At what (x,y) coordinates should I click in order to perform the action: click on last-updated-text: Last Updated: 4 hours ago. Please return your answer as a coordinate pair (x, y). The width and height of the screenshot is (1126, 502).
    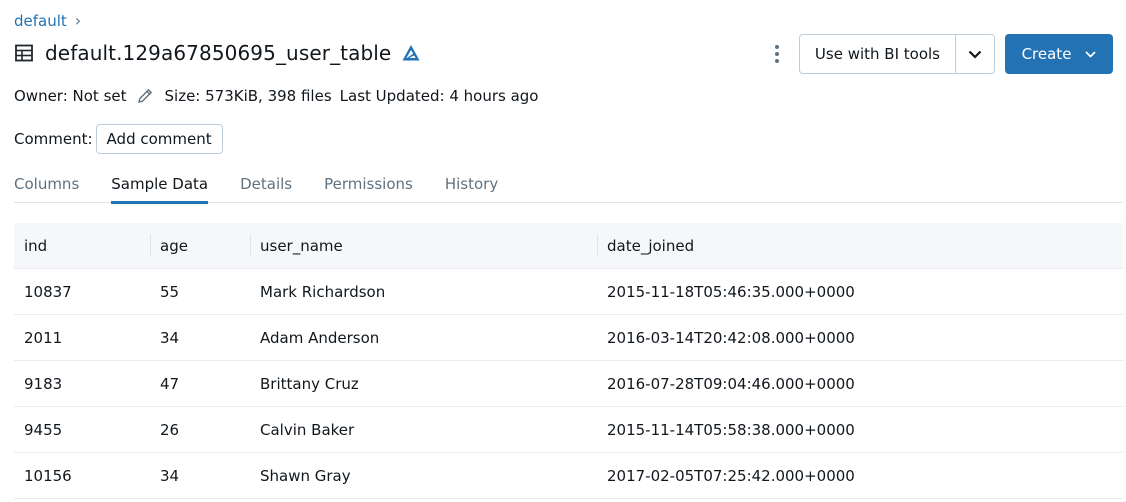
    Looking at the image, I should click on (439, 96).